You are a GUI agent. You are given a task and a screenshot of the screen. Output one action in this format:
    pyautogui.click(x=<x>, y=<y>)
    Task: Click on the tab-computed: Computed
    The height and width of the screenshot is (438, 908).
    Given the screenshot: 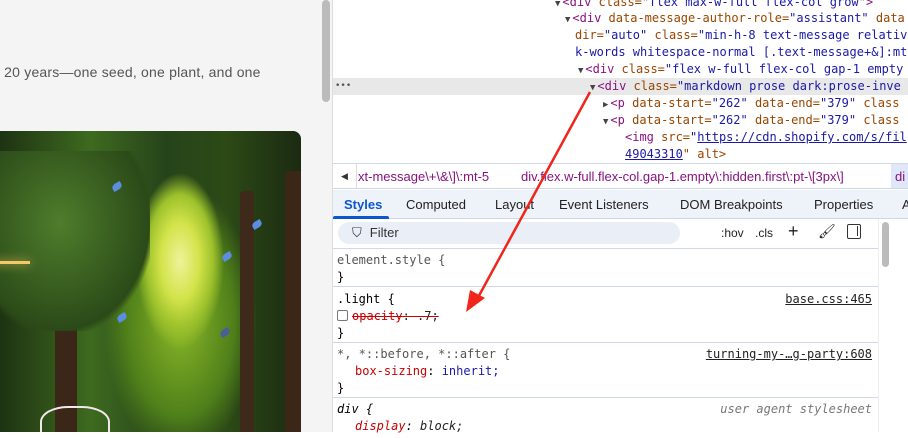 What is the action you would take?
    pyautogui.click(x=436, y=204)
    